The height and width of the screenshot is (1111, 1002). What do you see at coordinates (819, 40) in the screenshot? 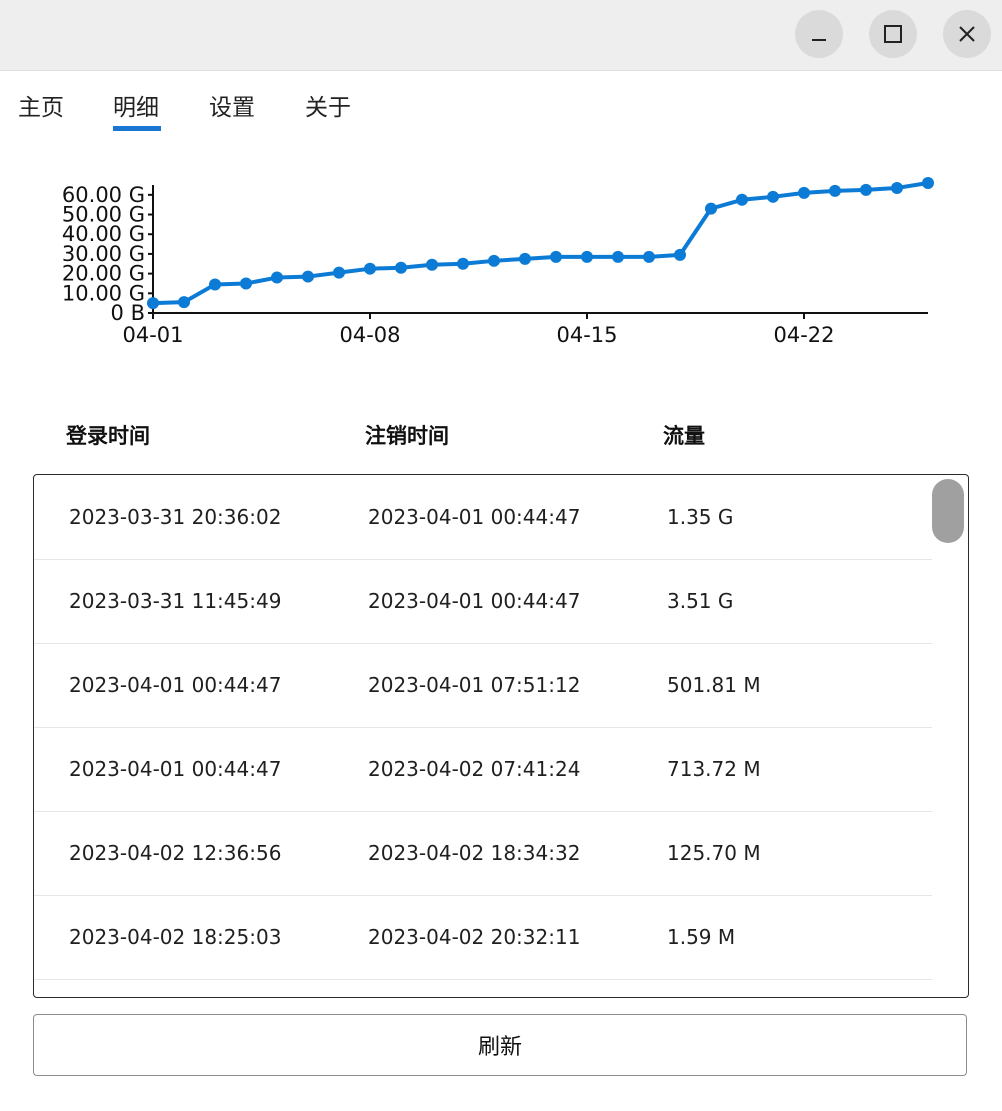
I see `minimize-icon` at bounding box center [819, 40].